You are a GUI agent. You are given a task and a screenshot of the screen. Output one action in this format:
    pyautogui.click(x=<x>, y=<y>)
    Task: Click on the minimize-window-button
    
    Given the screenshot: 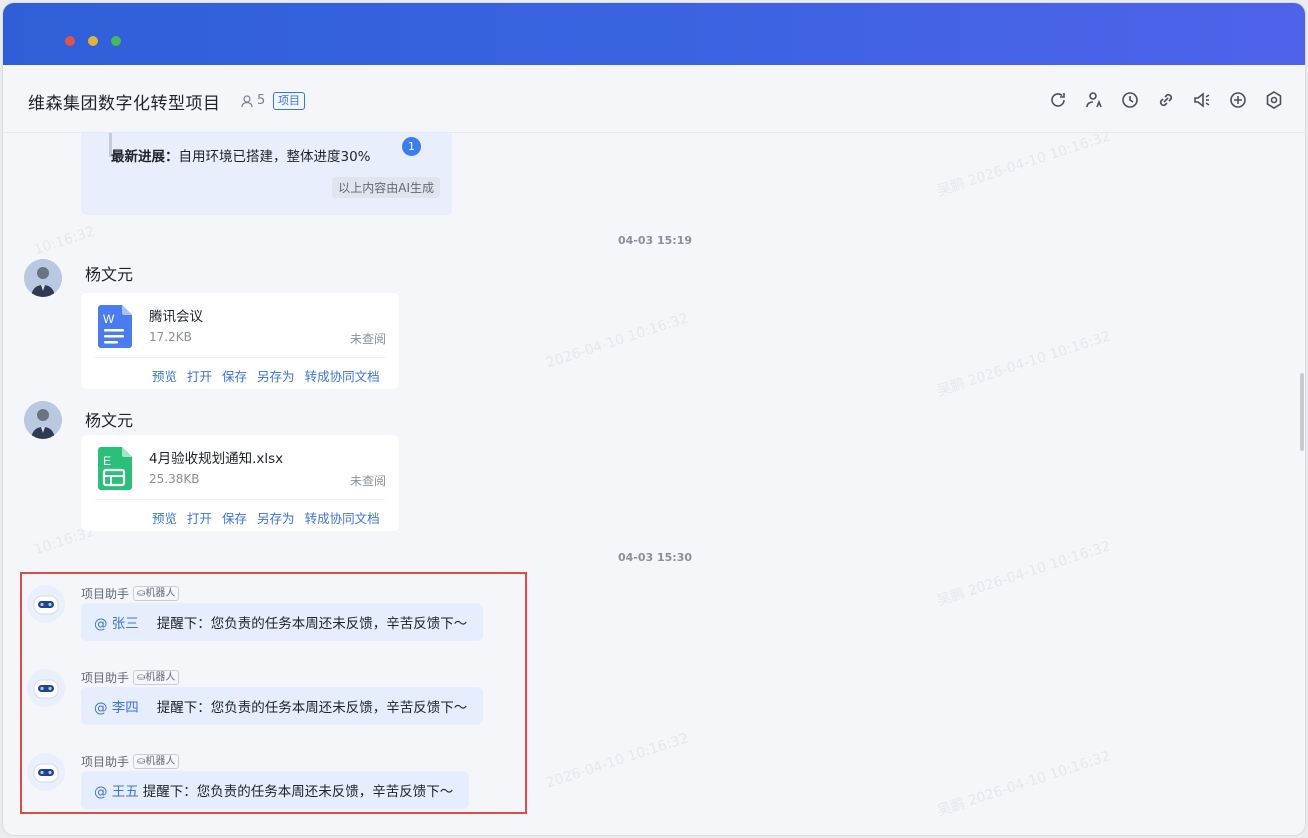 What is the action you would take?
    pyautogui.click(x=93, y=41)
    